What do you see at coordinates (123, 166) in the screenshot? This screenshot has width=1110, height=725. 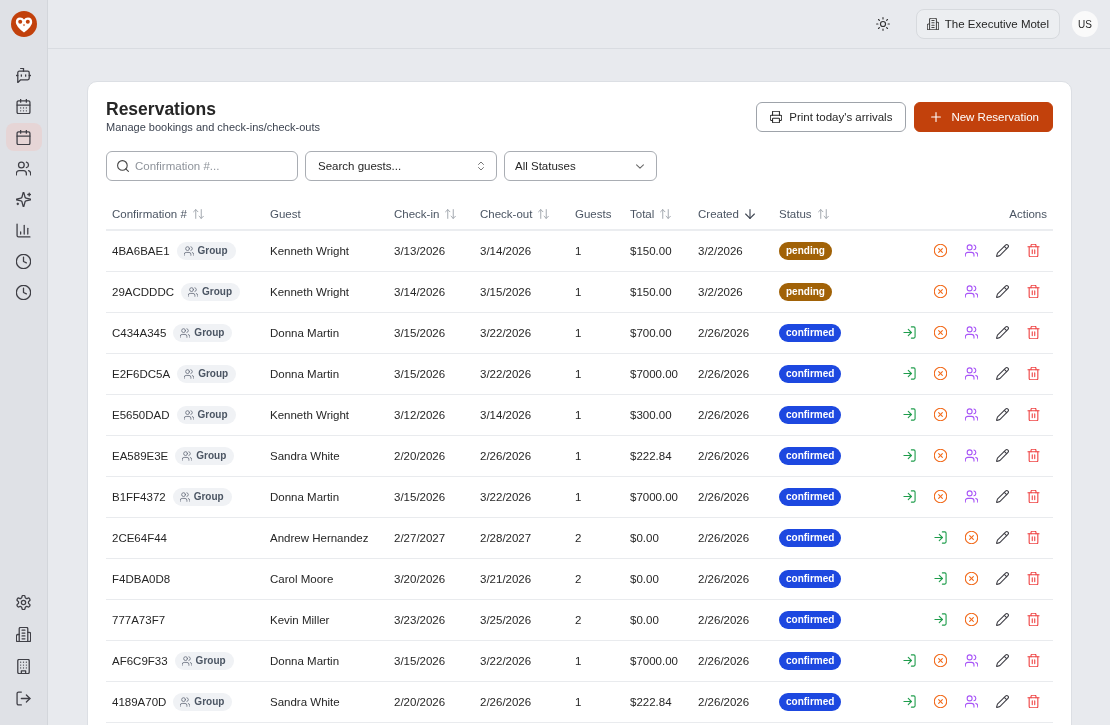 I see `search-icon` at bounding box center [123, 166].